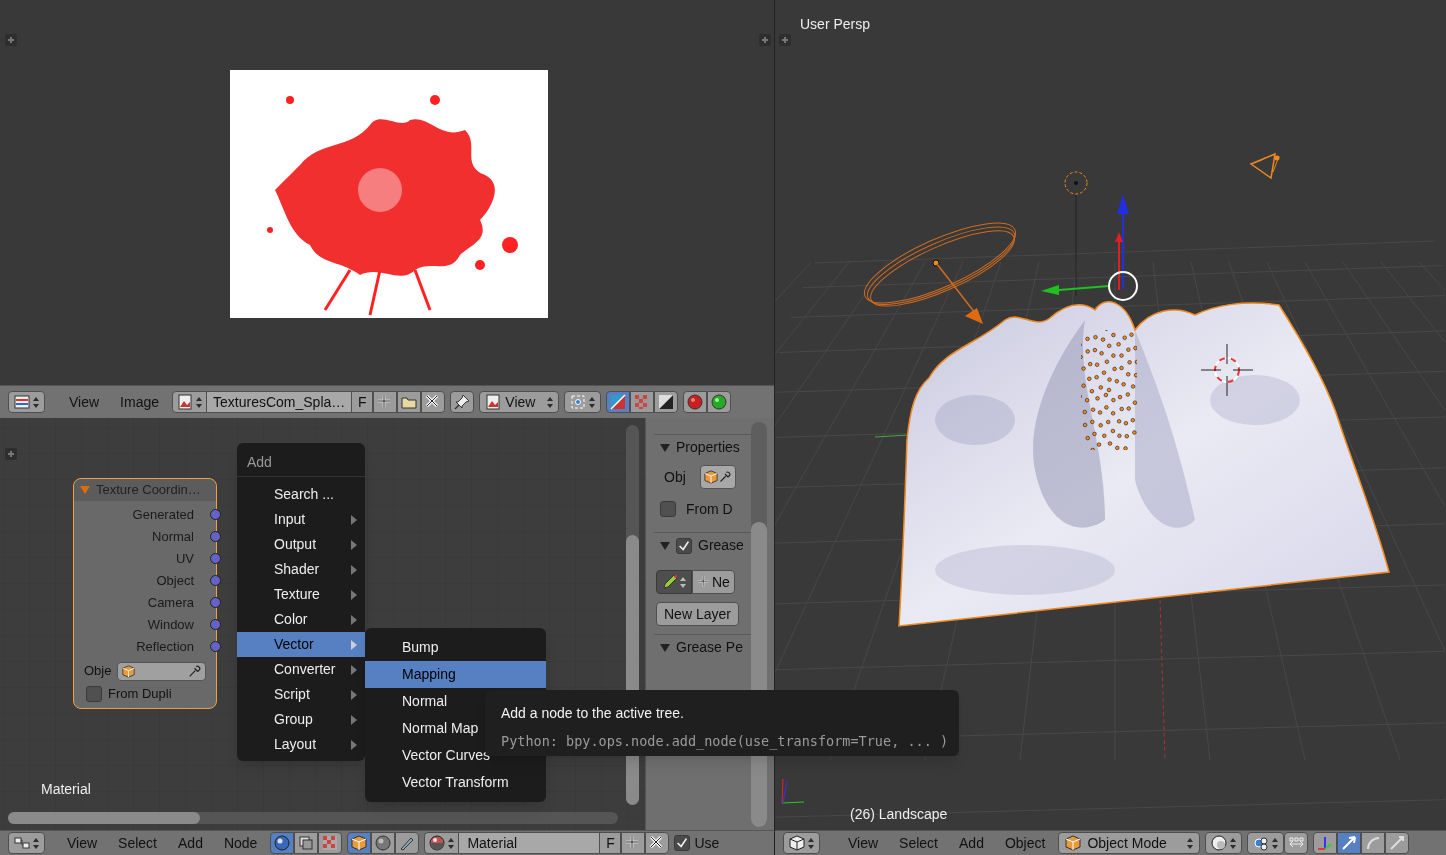 This screenshot has width=1446, height=855. Describe the element at coordinates (301, 644) in the screenshot. I see `menu-item: Vector` at that location.